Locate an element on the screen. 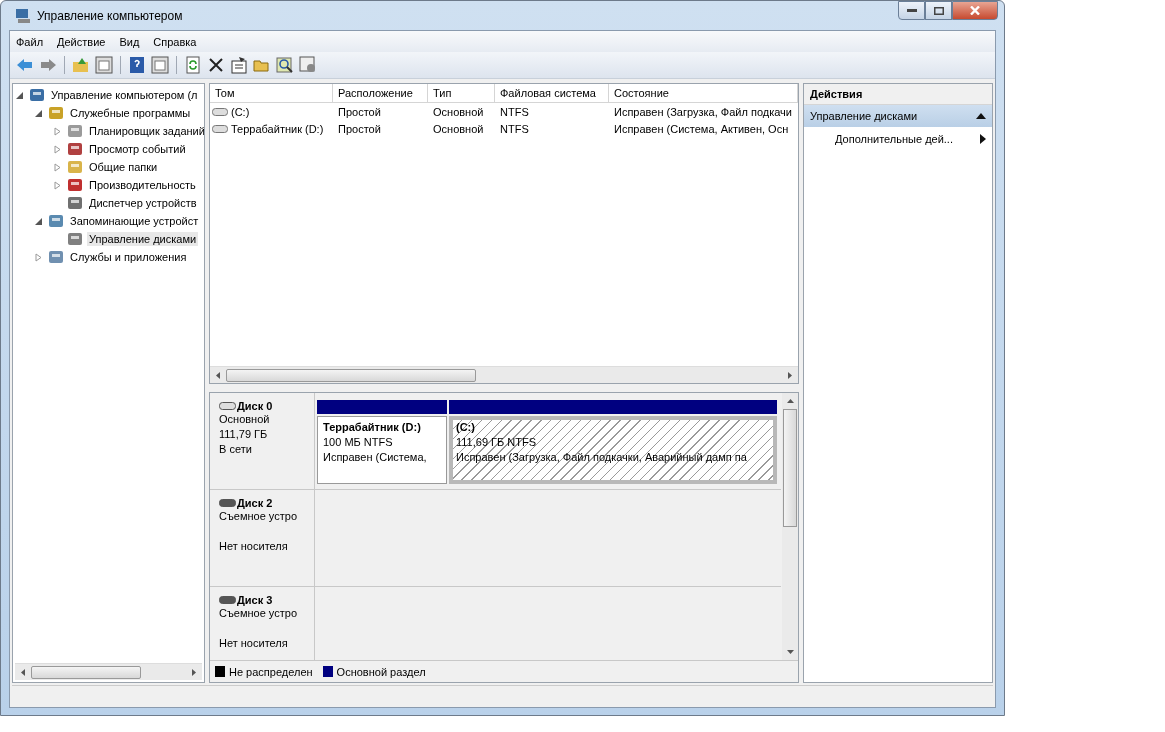 This screenshot has height=732, width=1165. maximize-button is located at coordinates (938, 10).